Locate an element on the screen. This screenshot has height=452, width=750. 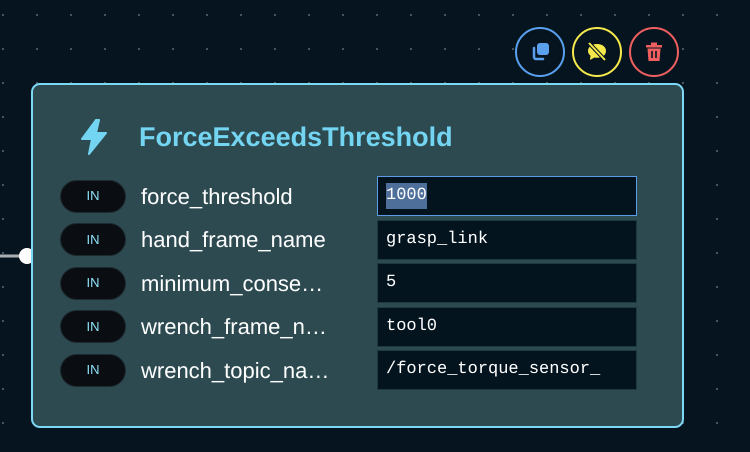
port-input: tool0 is located at coordinates (507, 326).